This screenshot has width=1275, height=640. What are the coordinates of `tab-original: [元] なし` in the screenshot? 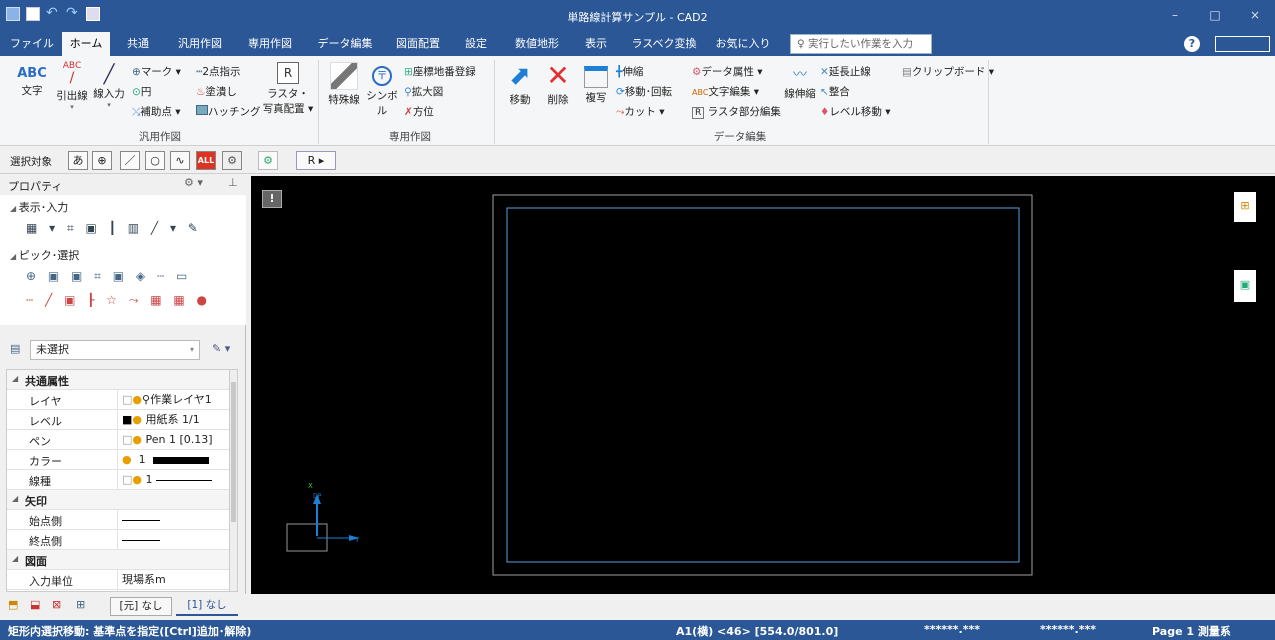 It's located at (141, 606).